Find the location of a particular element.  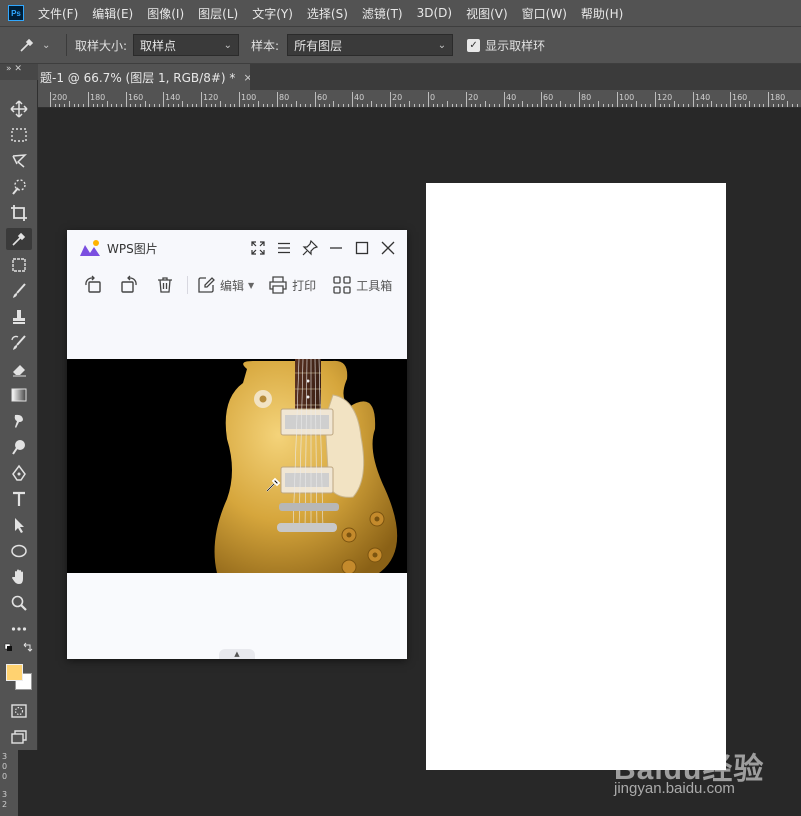

eraser-tool is located at coordinates (19, 369).